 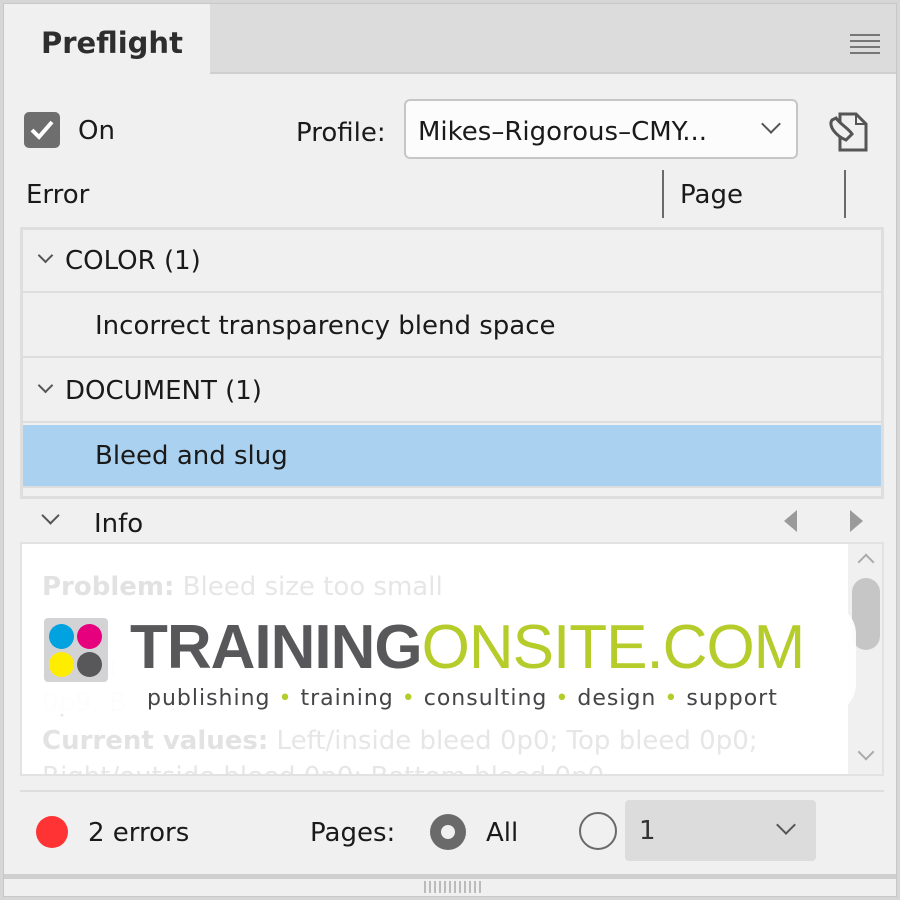 I want to click on pages-all-radio, so click(x=448, y=832).